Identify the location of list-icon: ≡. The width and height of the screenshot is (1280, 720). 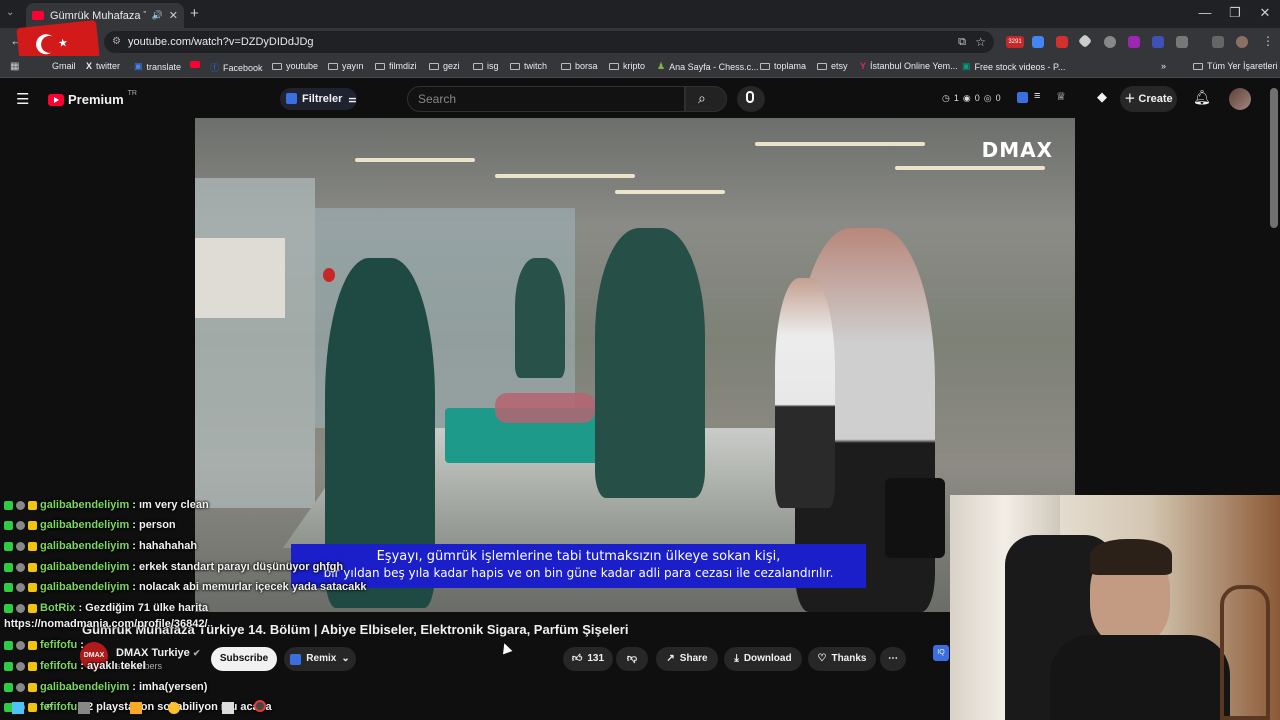
(1037, 96).